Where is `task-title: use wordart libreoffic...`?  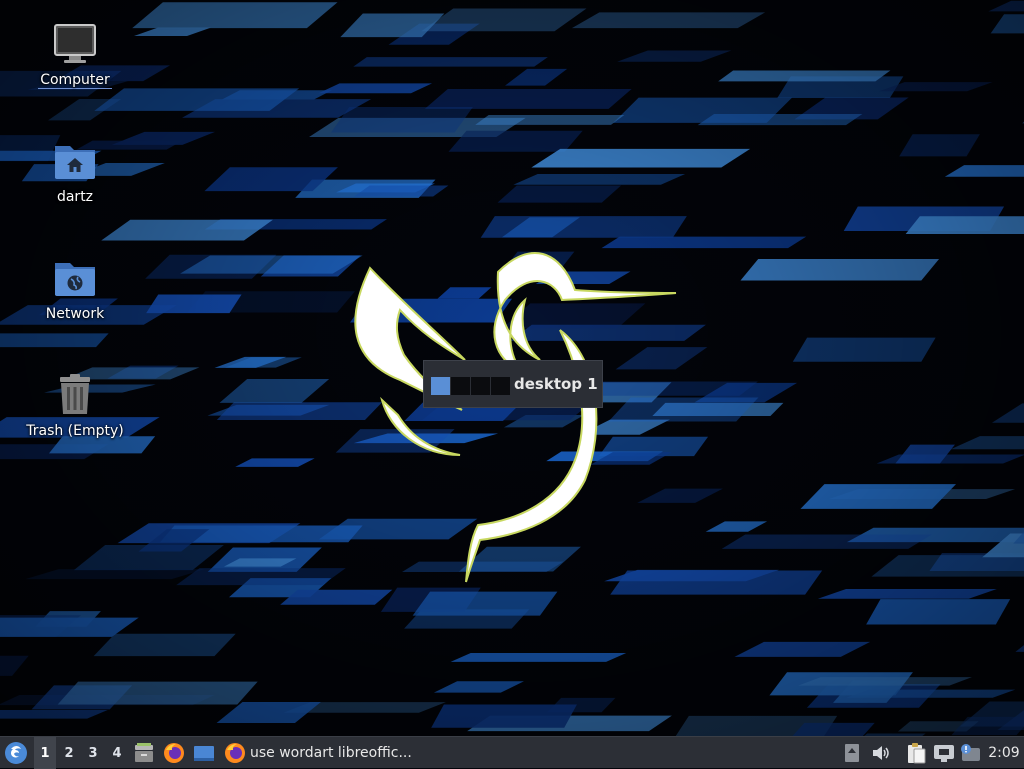
task-title: use wordart libreoffic... is located at coordinates (331, 753).